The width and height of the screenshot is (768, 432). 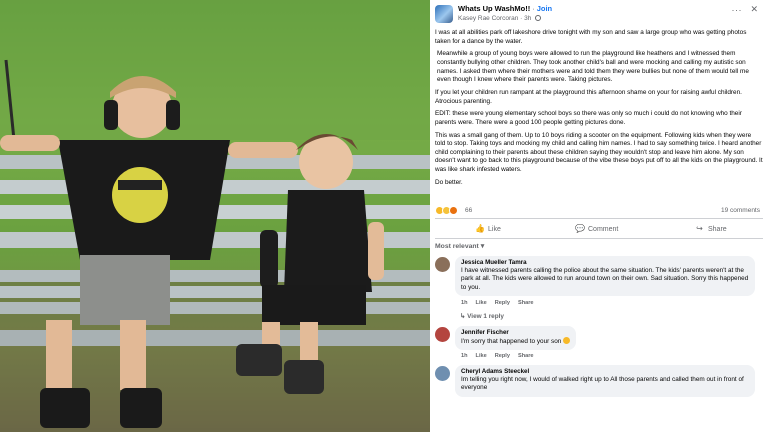 I want to click on comment-author: Cheryl Adams Steeckel, so click(x=605, y=372).